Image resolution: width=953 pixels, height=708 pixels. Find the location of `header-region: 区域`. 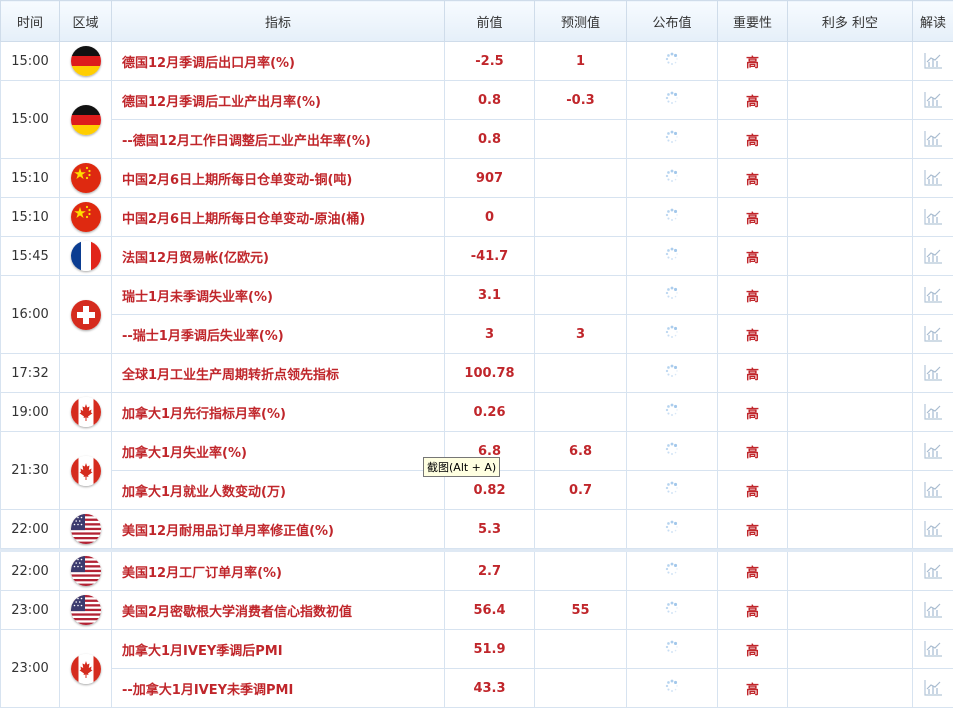

header-region: 区域 is located at coordinates (86, 21).